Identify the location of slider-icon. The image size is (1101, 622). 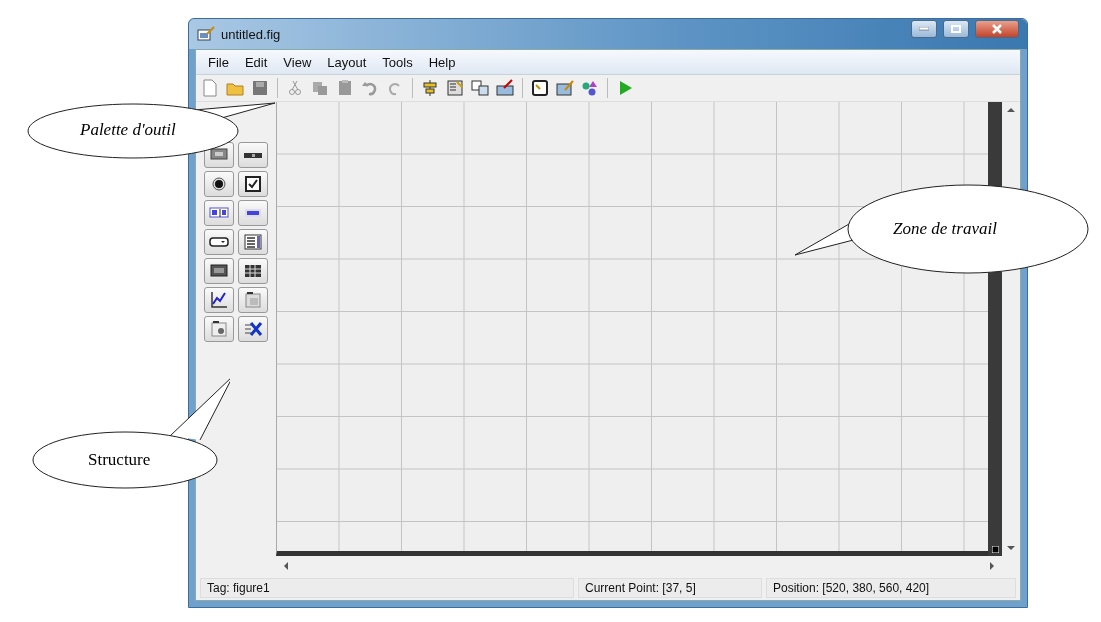
(253, 155).